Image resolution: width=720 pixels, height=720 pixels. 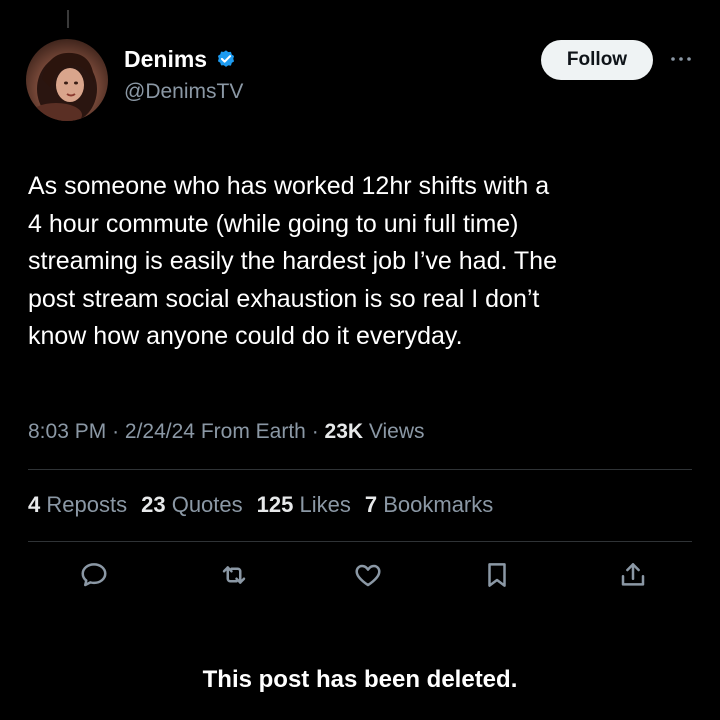 I want to click on bookmarks-label: Bookmarks, so click(x=438, y=504).